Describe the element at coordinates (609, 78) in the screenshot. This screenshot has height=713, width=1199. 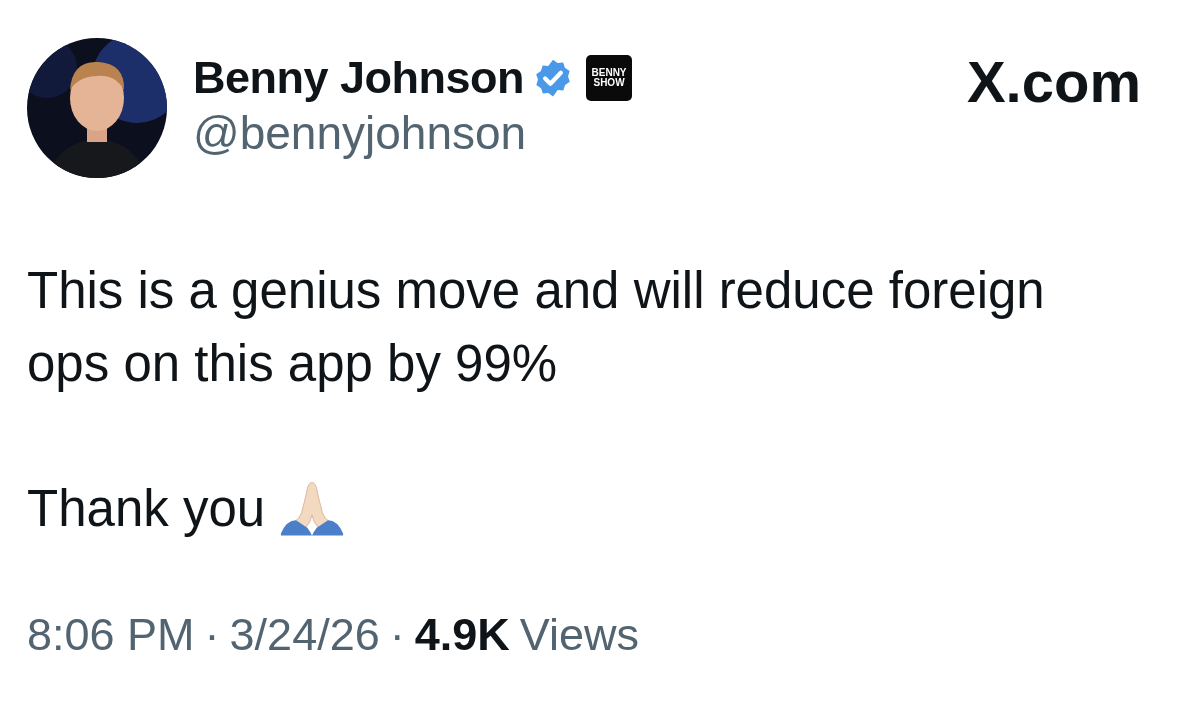
I see `affiliate-badge: BENNY SHOW` at that location.